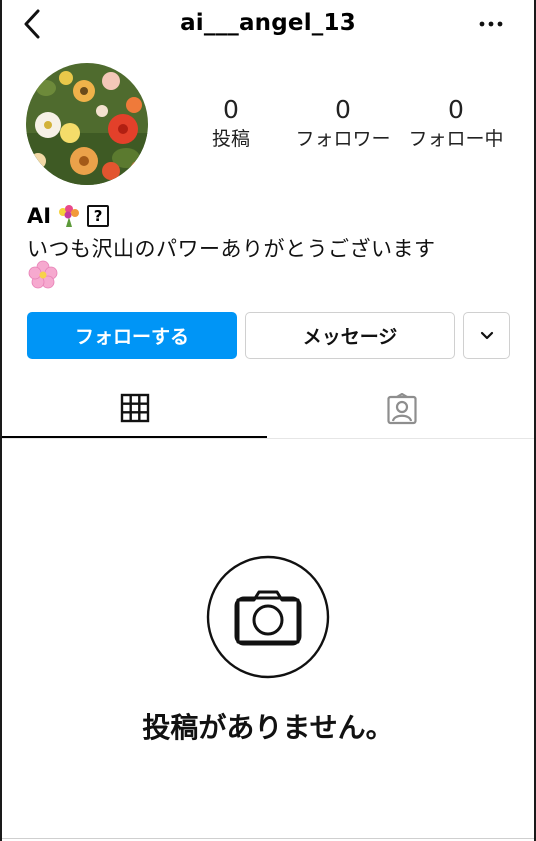  I want to click on avatar, so click(87, 124).